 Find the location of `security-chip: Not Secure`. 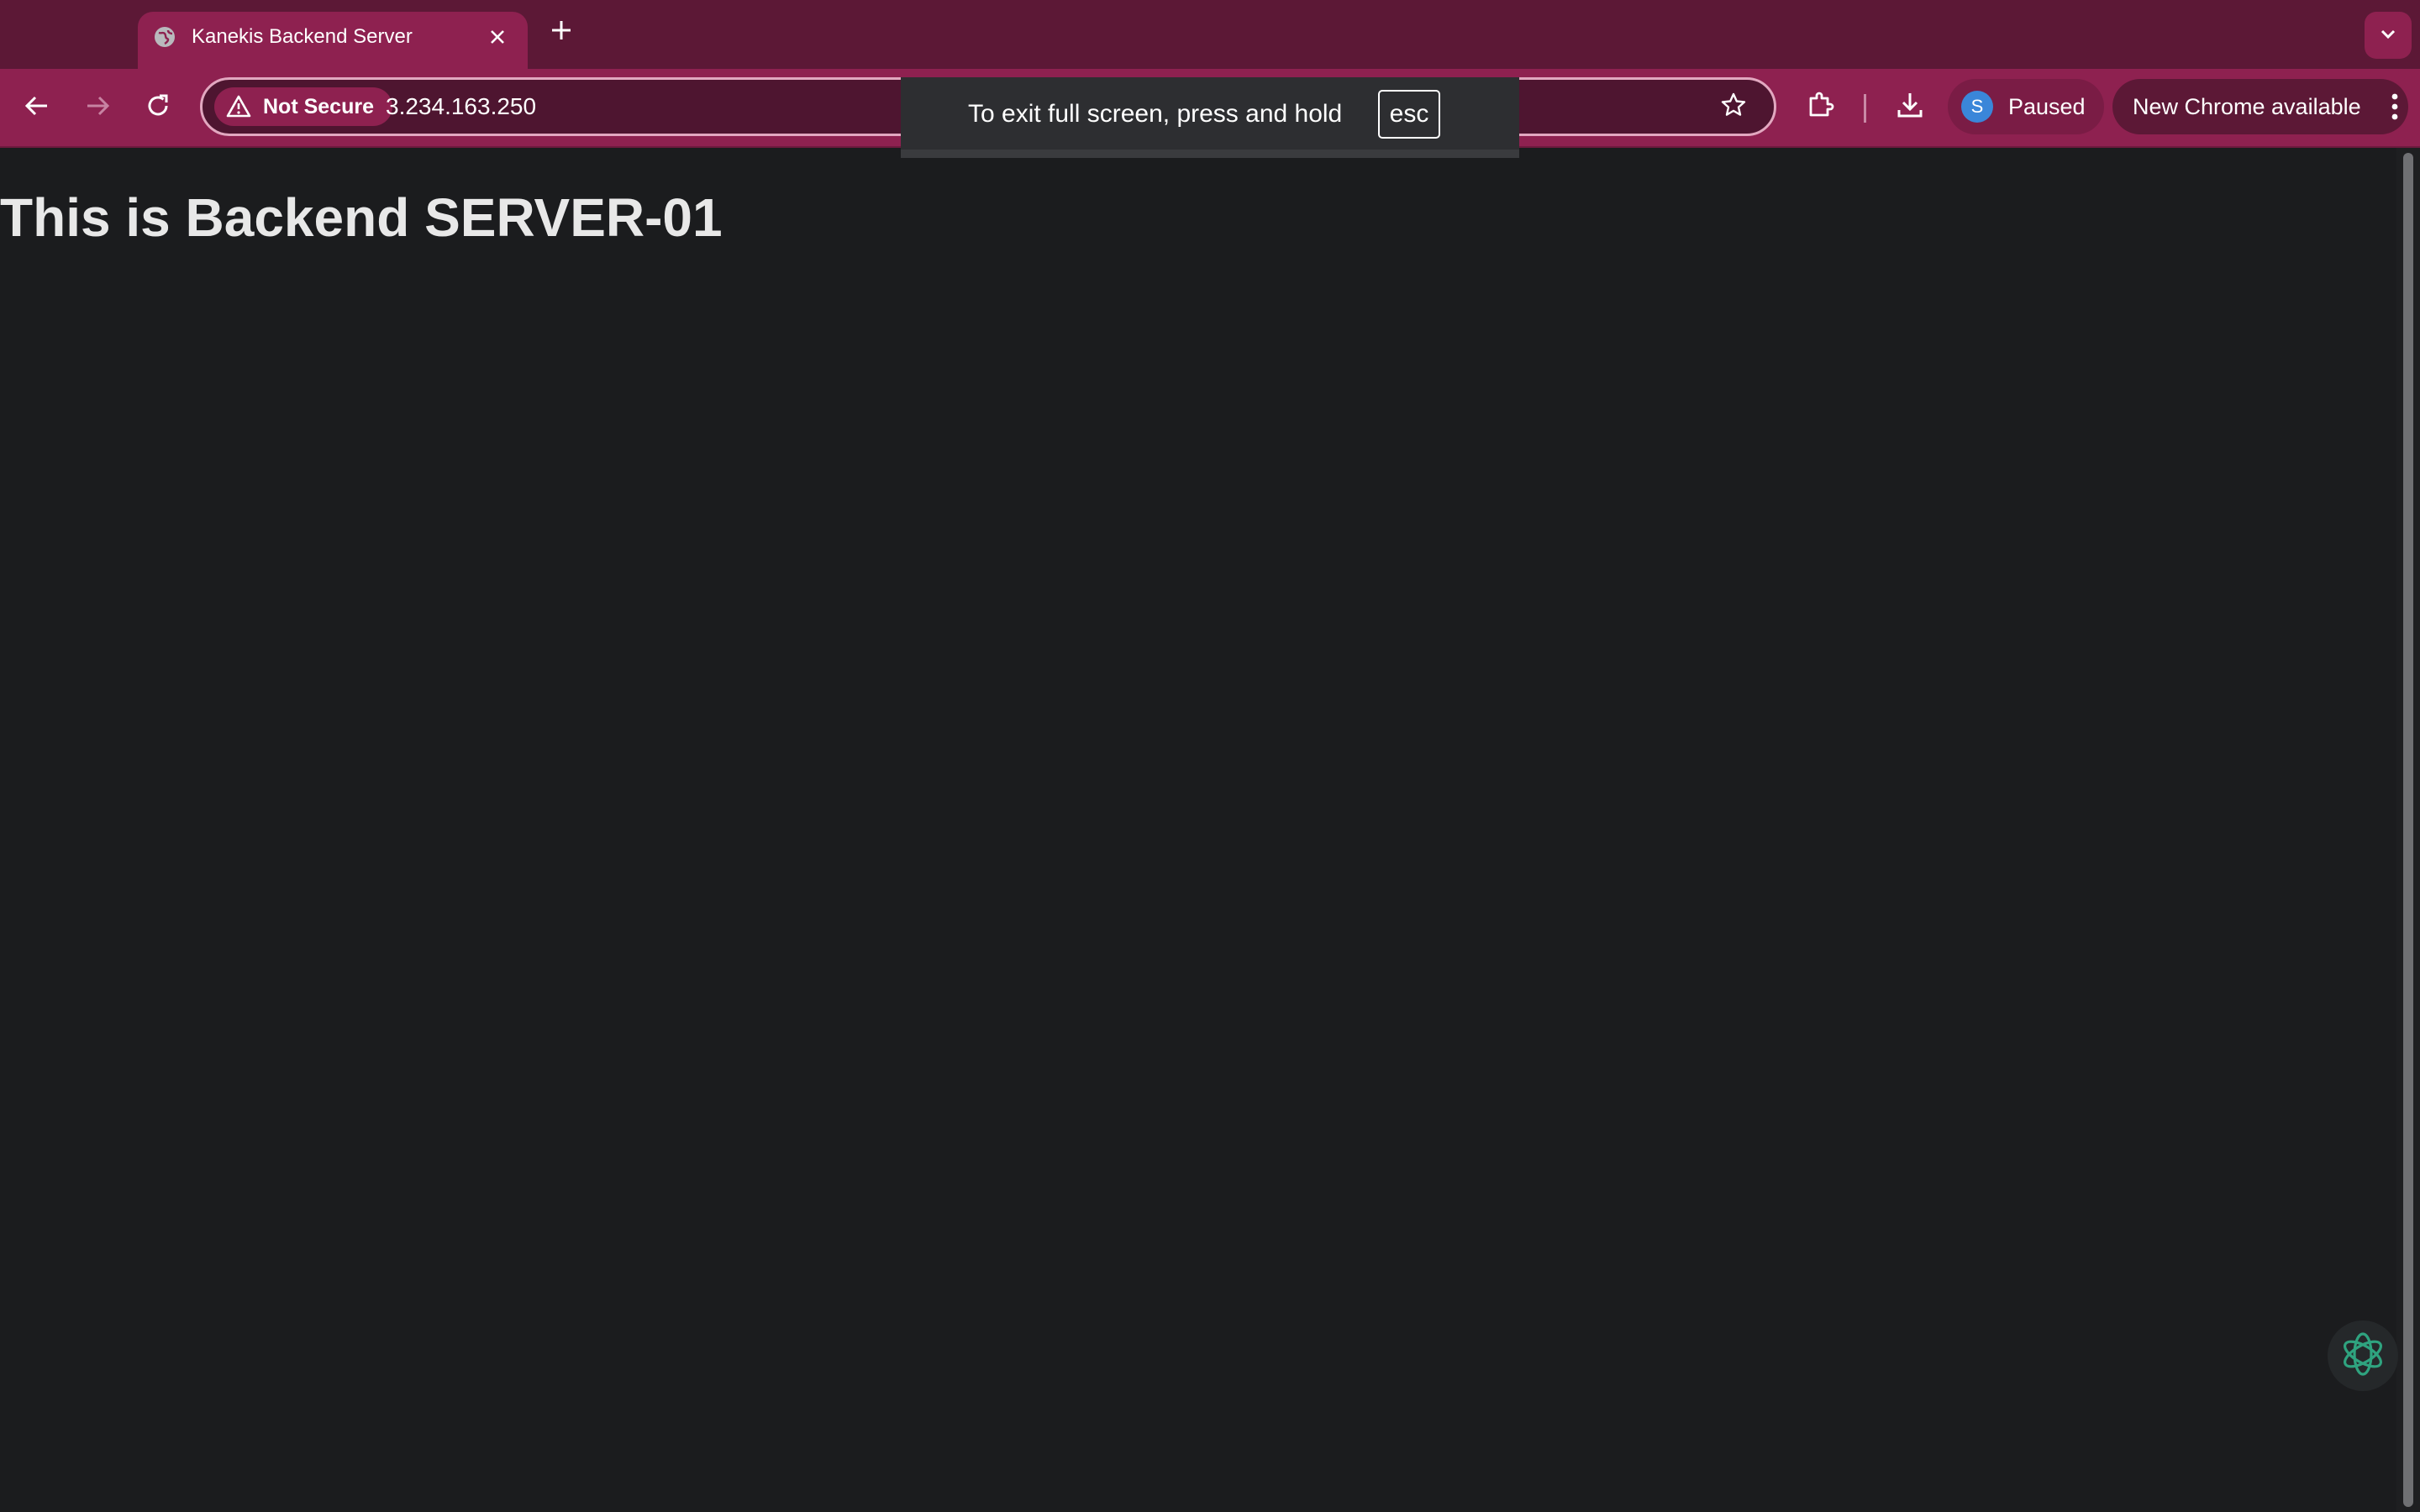

security-chip: Not Secure is located at coordinates (303, 106).